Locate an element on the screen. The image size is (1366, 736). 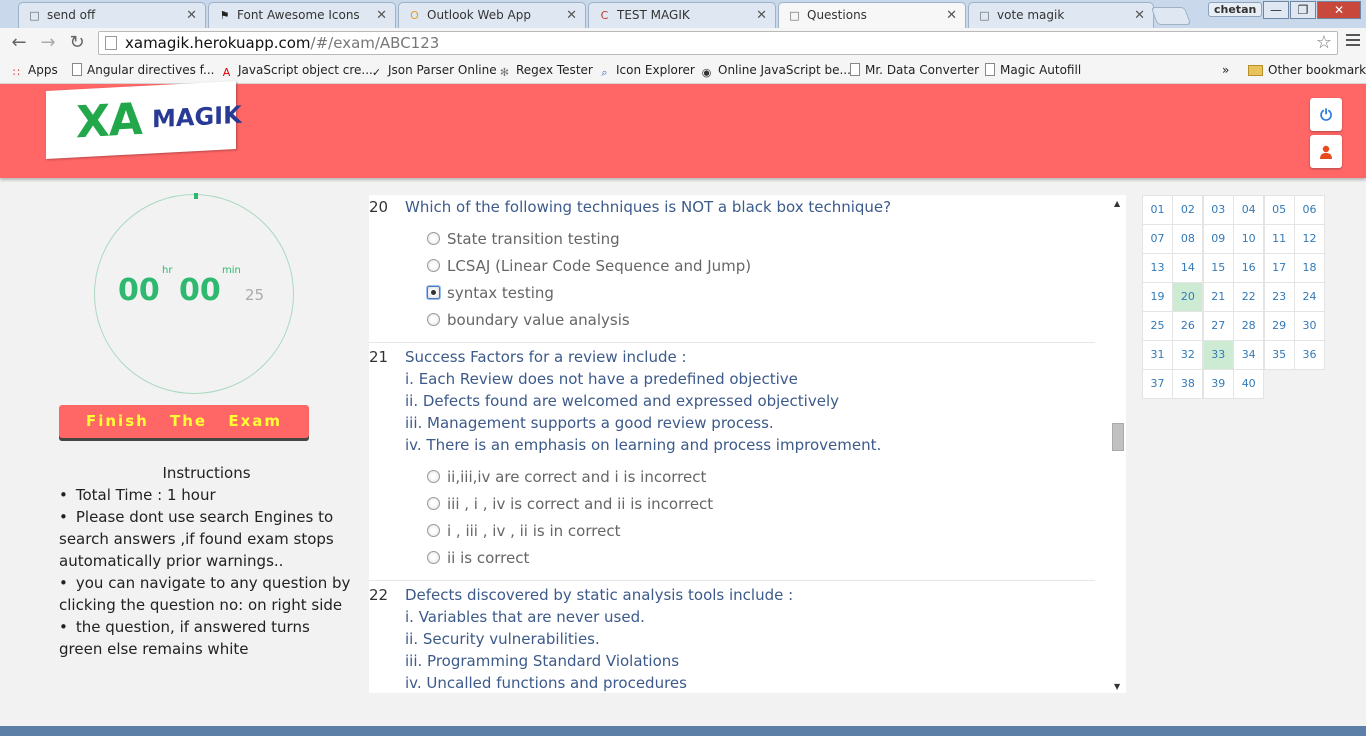
browser-tab: □ Questions ✕ is located at coordinates (872, 15).